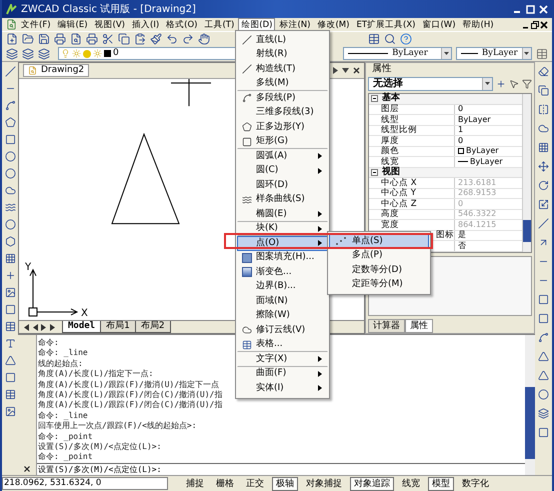  I want to click on previous-tab-icon, so click(35, 327).